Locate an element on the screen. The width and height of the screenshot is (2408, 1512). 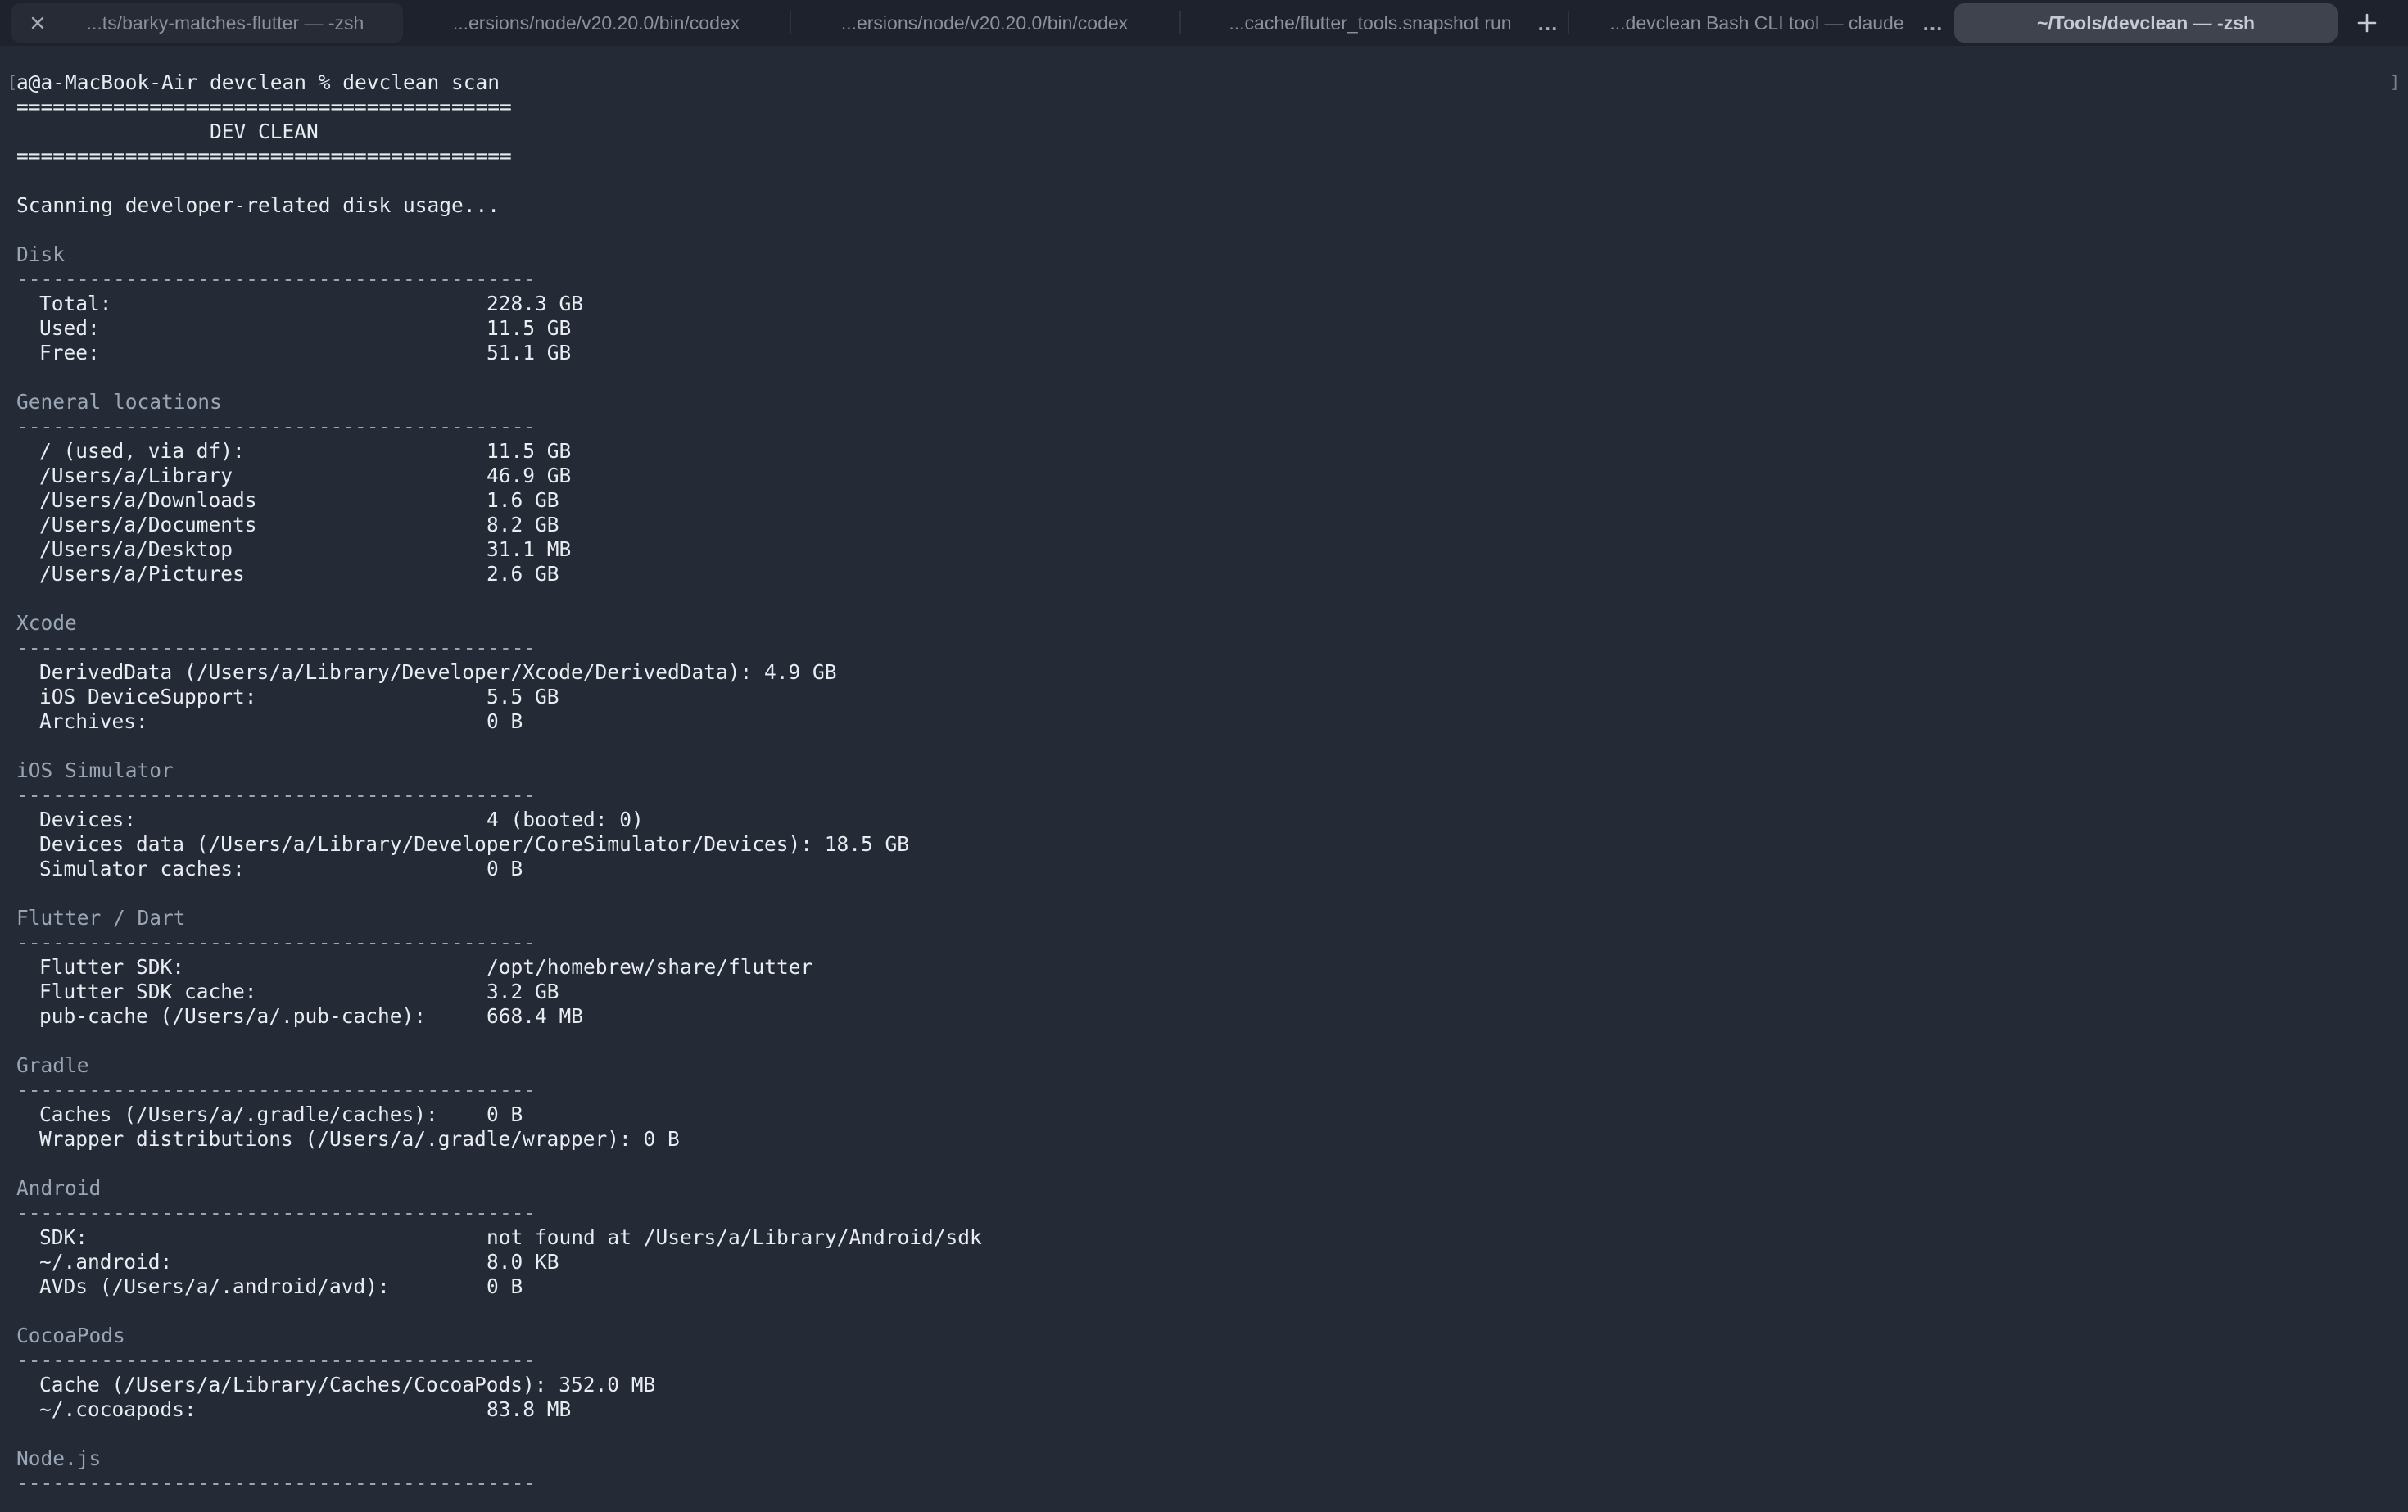
scan-row: iOS DeviceSupport: 5.5 GB is located at coordinates (499, 697).